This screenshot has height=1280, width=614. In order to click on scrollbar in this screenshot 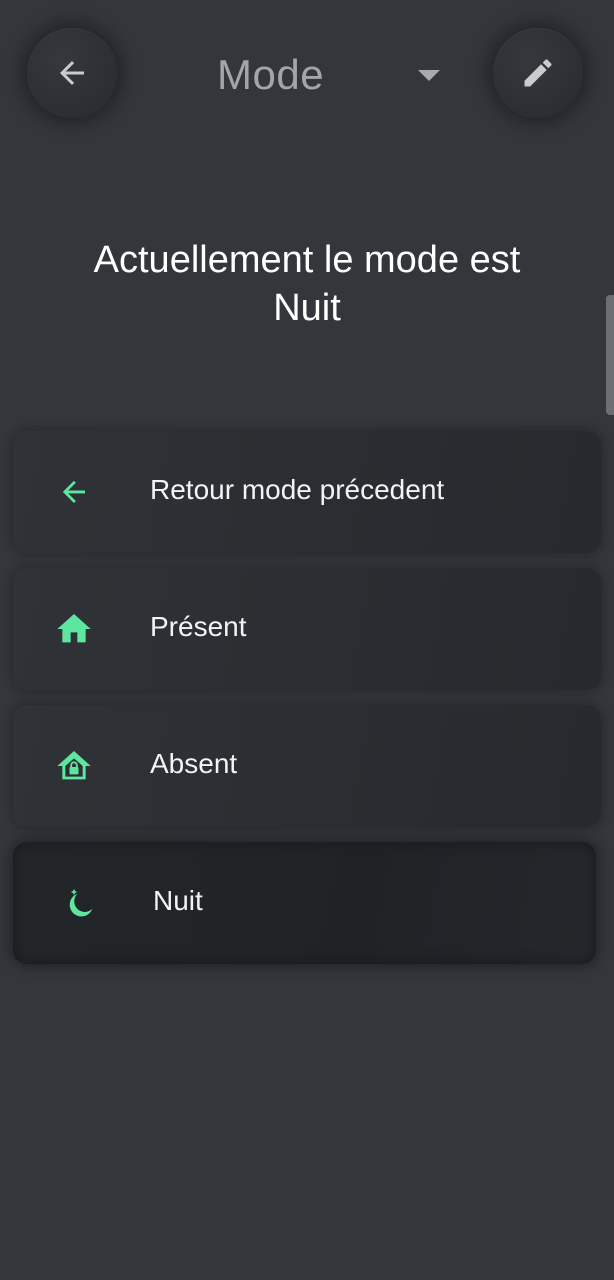, I will do `click(610, 355)`.